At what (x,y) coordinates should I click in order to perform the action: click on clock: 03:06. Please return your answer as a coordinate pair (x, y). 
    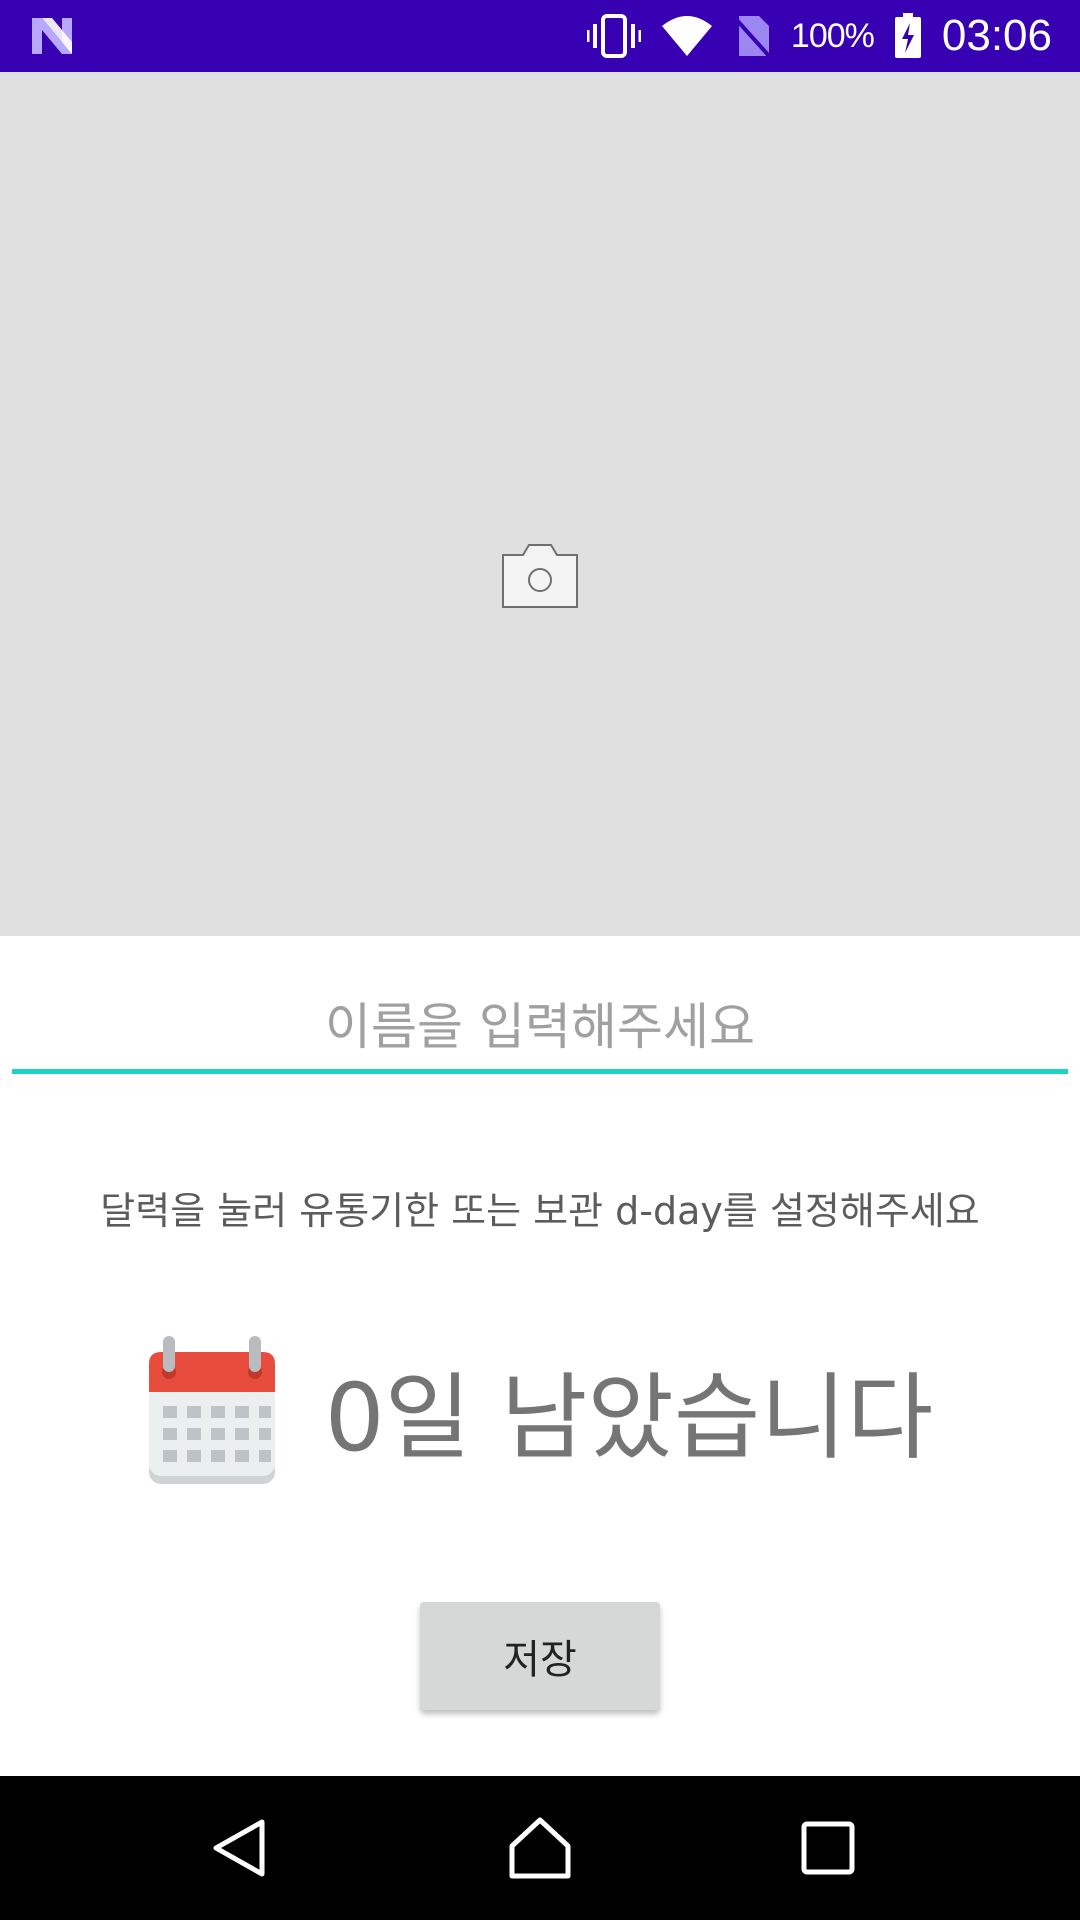
    Looking at the image, I should click on (996, 35).